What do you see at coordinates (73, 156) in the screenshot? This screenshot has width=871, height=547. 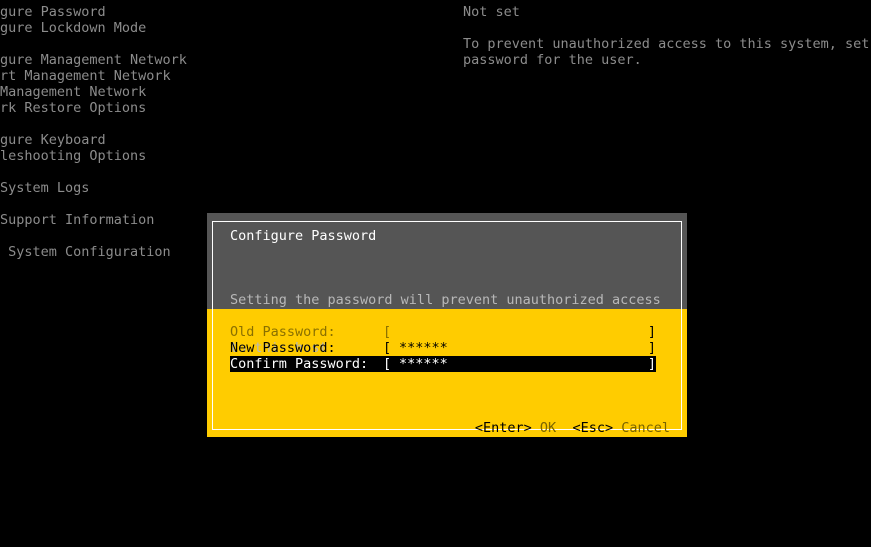 I see `menu-item-troubleshooting-options: leshooting Options` at bounding box center [73, 156].